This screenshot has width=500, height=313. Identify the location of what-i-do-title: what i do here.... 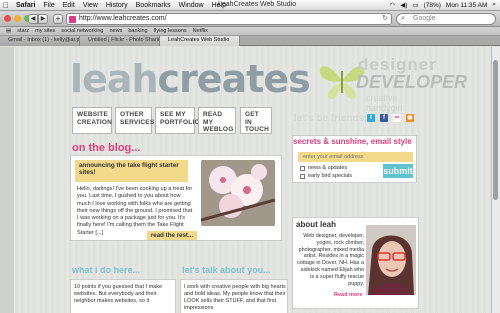
(106, 270).